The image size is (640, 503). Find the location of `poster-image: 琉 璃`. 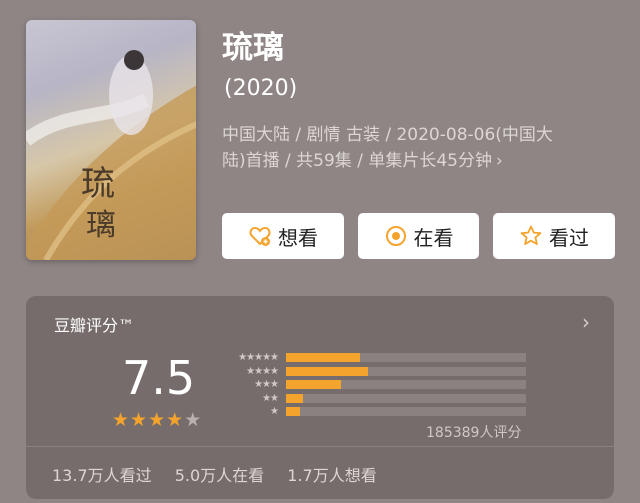

poster-image: 琉 璃 is located at coordinates (111, 140).